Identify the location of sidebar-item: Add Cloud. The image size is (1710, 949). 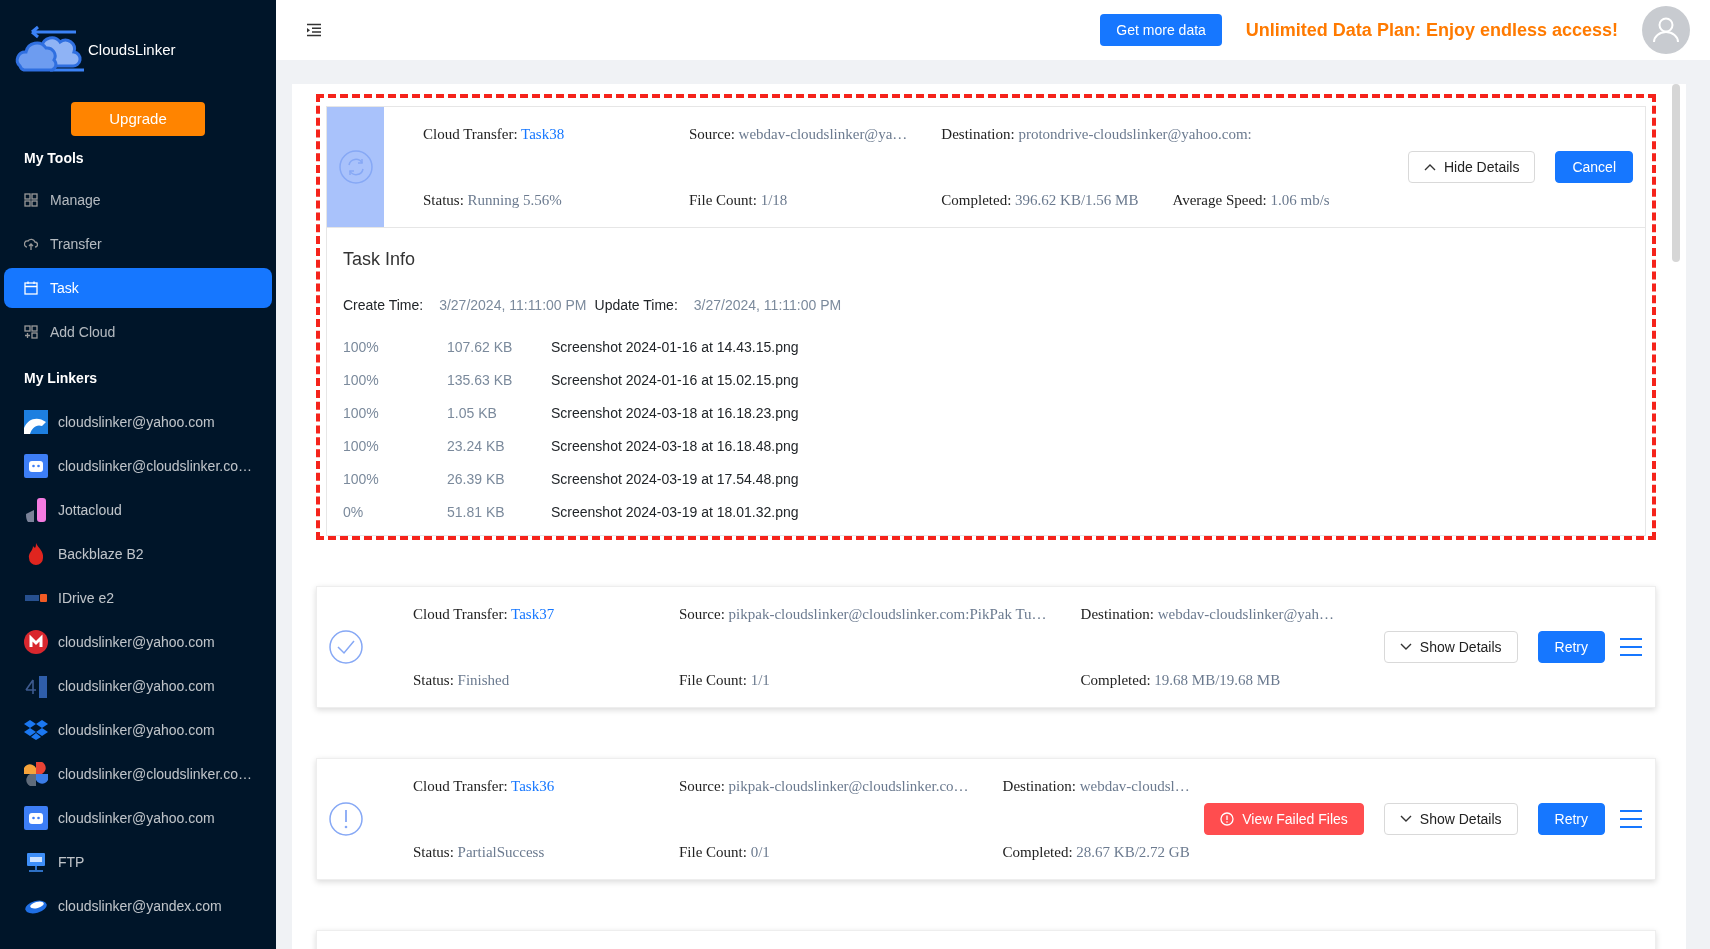
(138, 332).